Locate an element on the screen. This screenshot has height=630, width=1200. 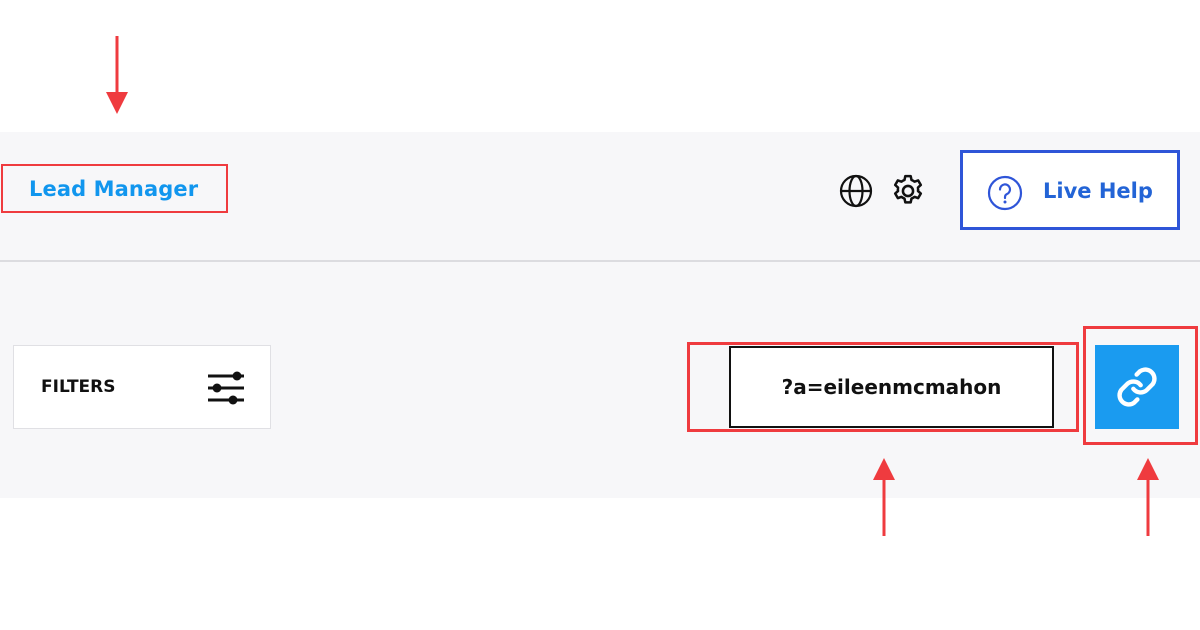
copy-link-button is located at coordinates (1137, 387).